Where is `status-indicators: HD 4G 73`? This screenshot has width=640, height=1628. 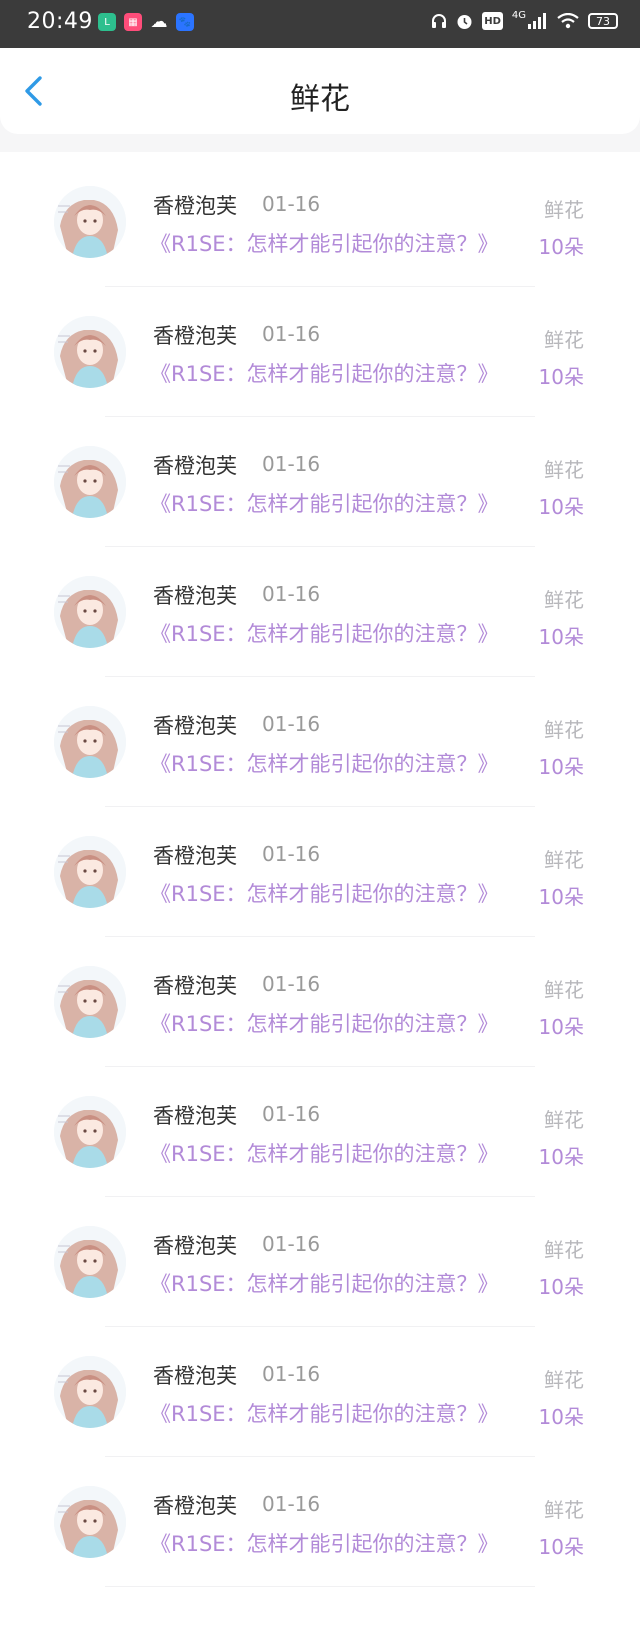 status-indicators: HD 4G 73 is located at coordinates (524, 20).